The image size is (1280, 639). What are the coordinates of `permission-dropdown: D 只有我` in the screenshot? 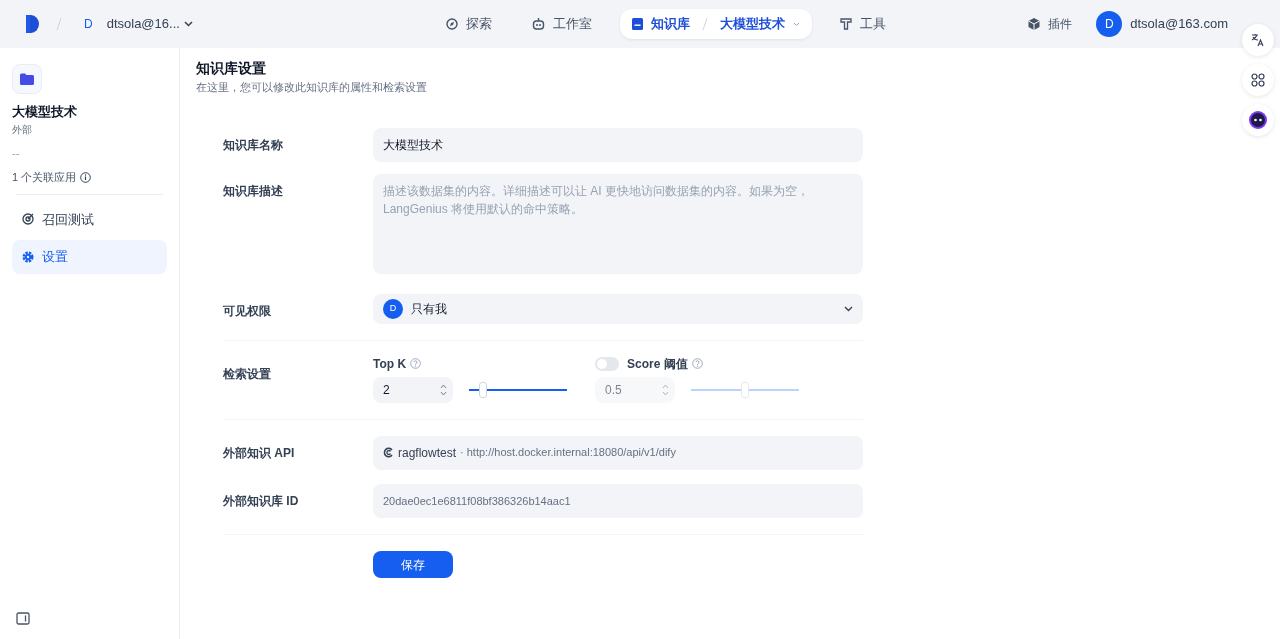 It's located at (618, 308).